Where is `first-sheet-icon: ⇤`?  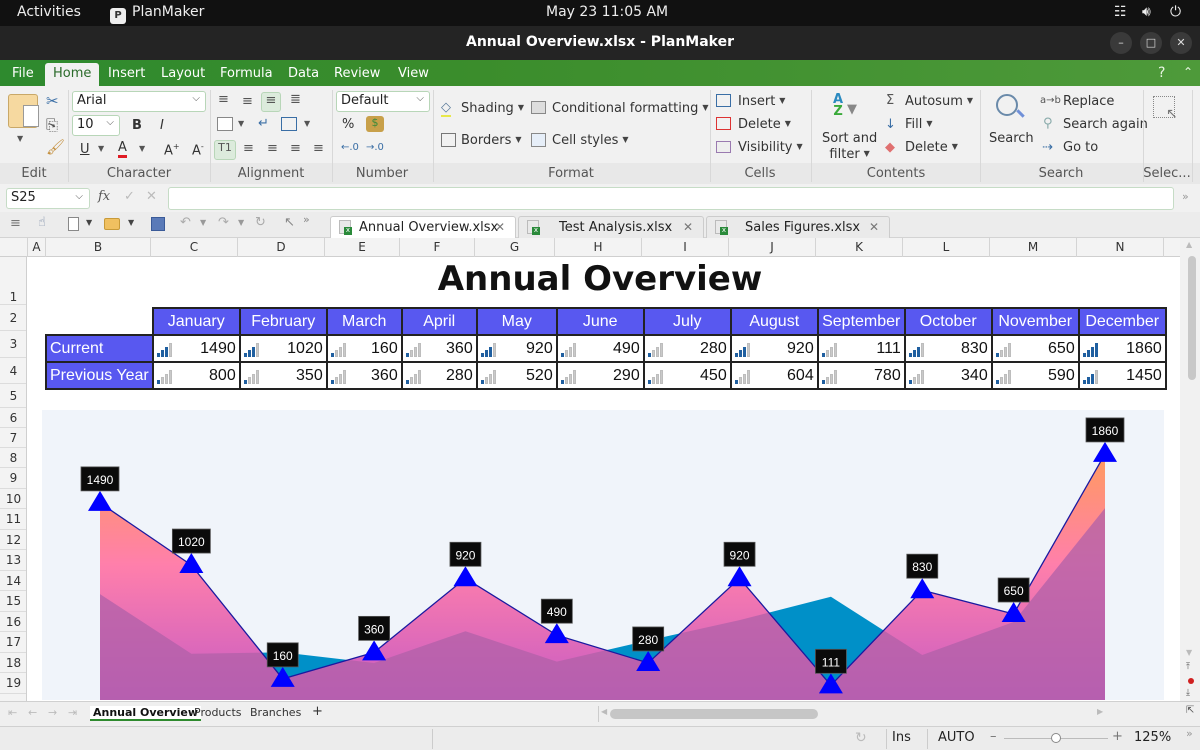 first-sheet-icon: ⇤ is located at coordinates (12, 712).